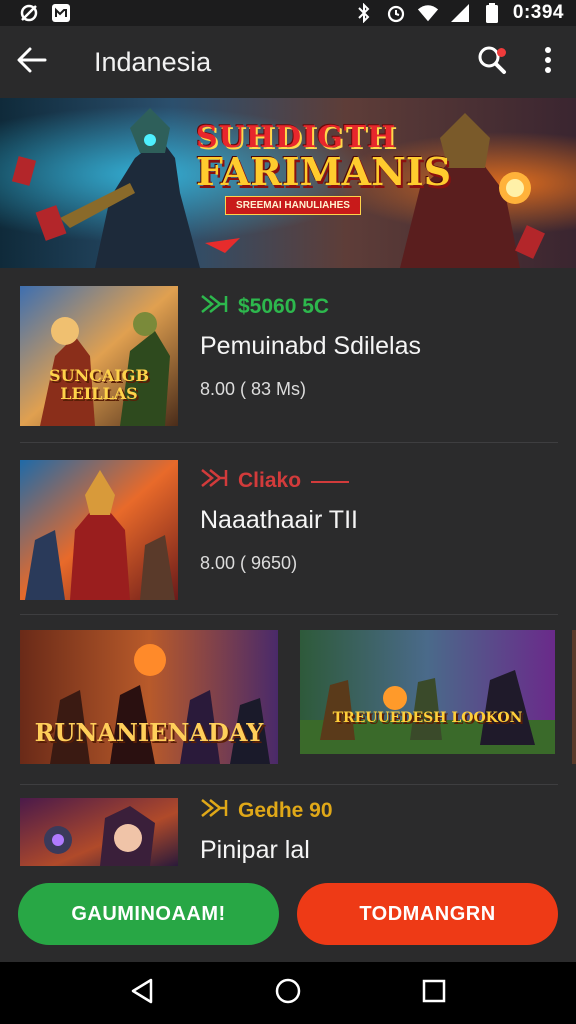 The height and width of the screenshot is (1024, 576). What do you see at coordinates (99, 393) in the screenshot?
I see `thumbnail-title-2: LEILLAS` at bounding box center [99, 393].